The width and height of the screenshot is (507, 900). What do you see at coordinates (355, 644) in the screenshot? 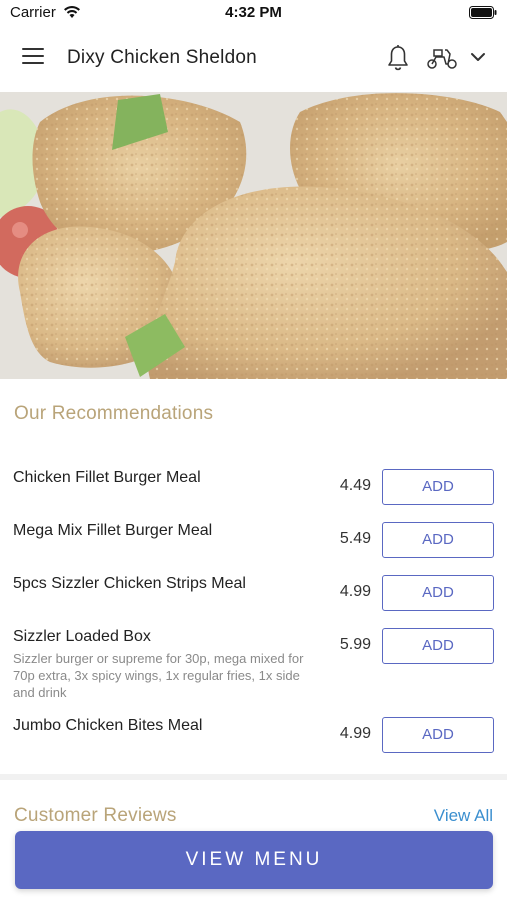
I see `item-price: 5.99` at bounding box center [355, 644].